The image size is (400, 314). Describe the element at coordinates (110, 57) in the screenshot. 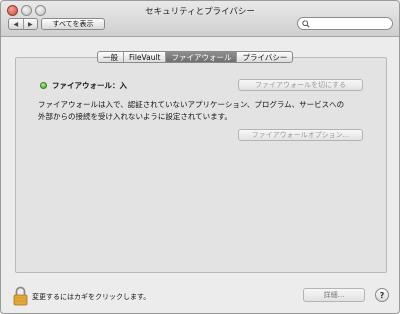

I see `tab-general: 一般` at that location.